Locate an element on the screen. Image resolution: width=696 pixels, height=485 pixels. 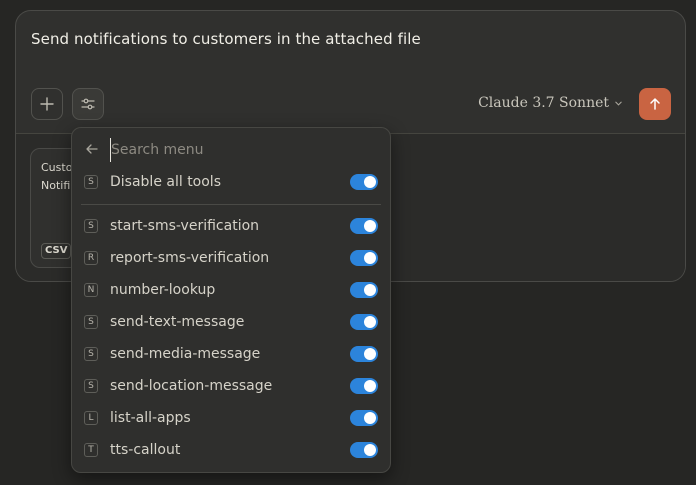
tool-label: send-text-message is located at coordinates (177, 322).